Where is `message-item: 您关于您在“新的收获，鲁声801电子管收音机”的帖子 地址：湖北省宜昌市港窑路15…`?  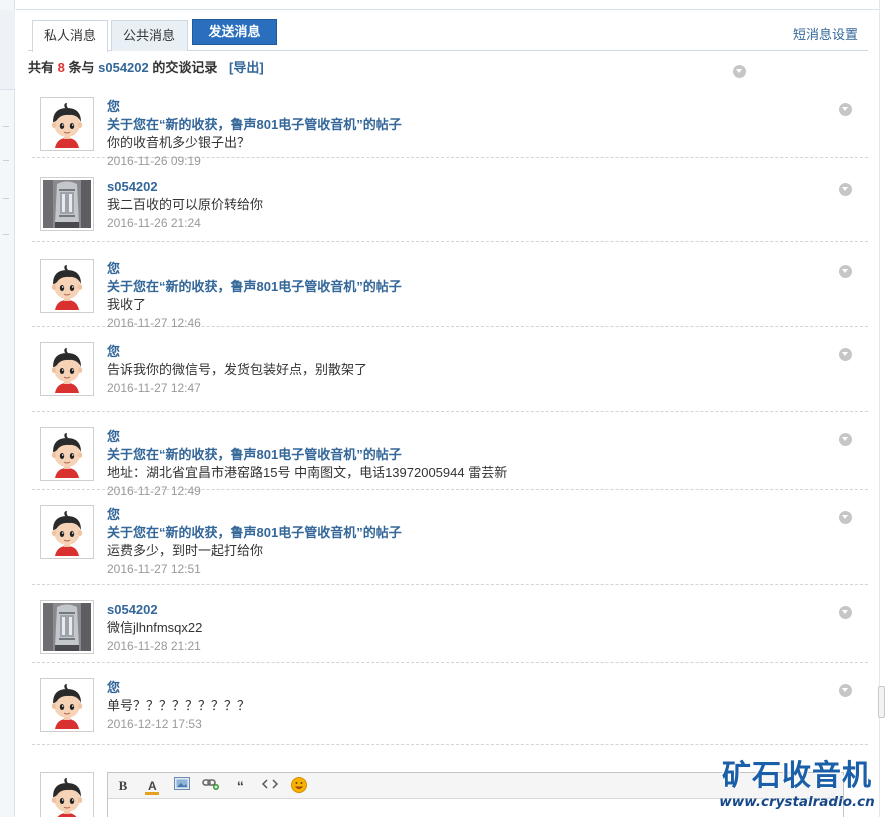
message-item: 您关于您在“新的收获，鲁声801电子管收音机”的帖子 地址：湖北省宜昌市港窑路15… is located at coordinates (450, 455).